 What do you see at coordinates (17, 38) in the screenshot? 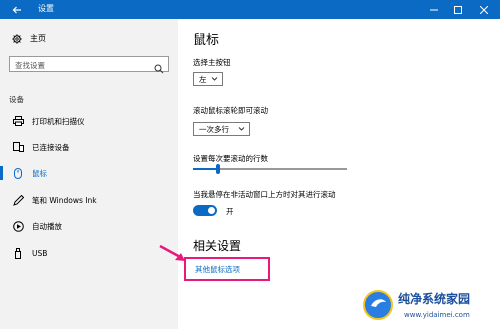
I see `gear-icon` at bounding box center [17, 38].